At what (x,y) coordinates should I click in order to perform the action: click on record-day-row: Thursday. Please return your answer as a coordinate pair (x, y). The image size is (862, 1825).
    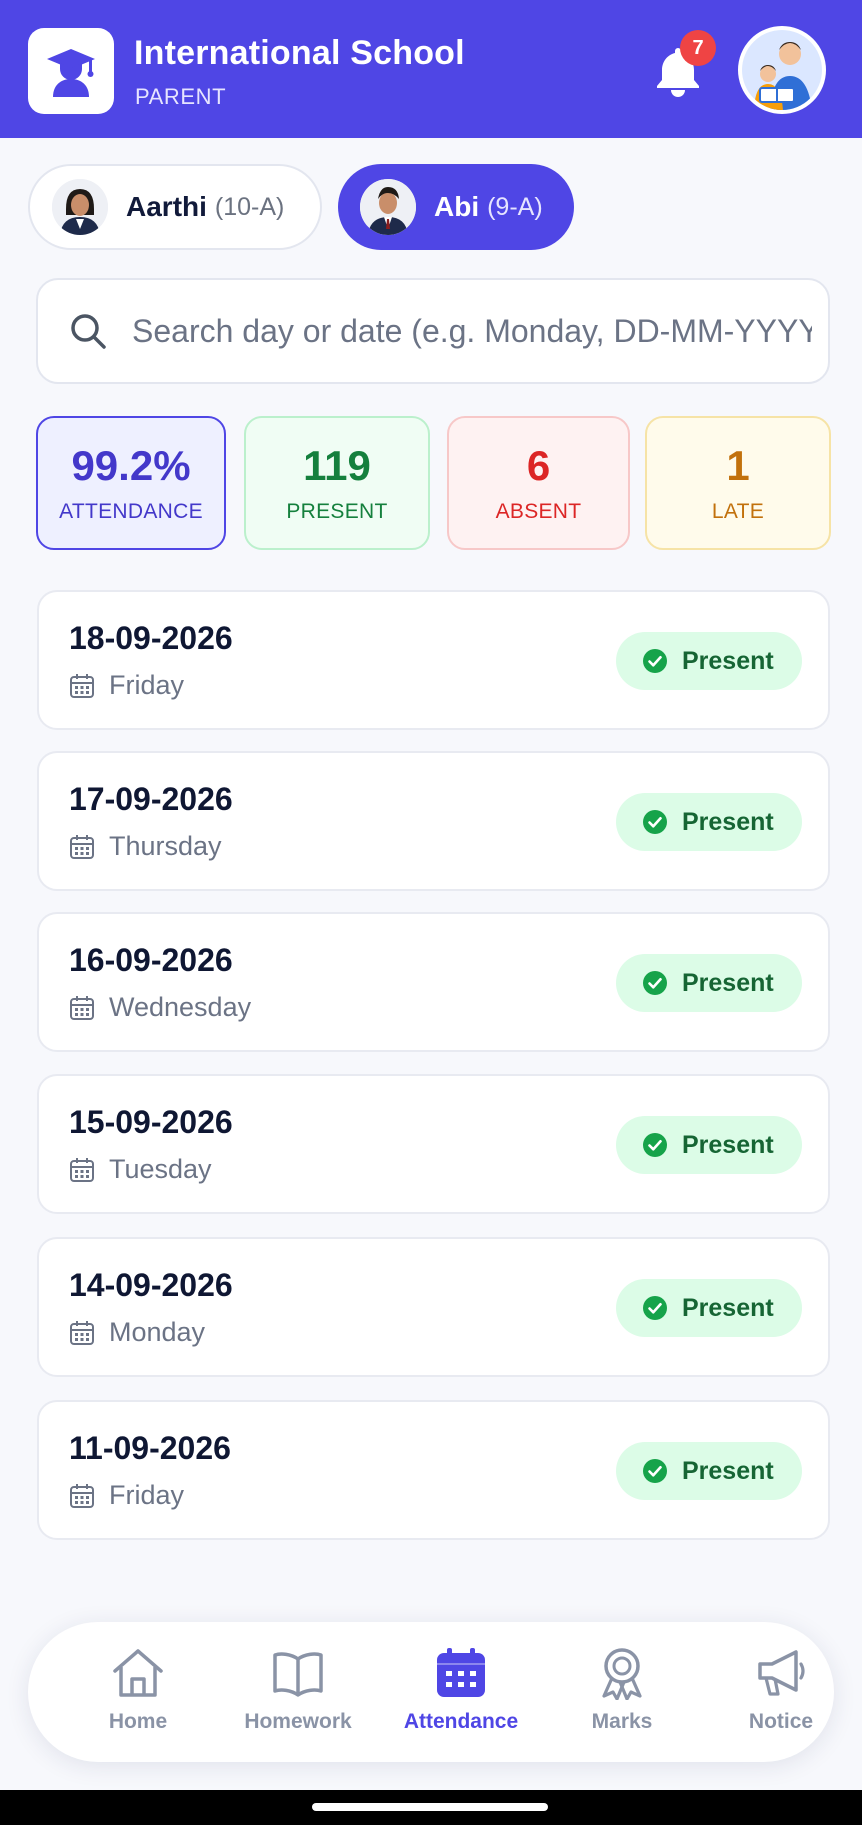
    Looking at the image, I should click on (145, 846).